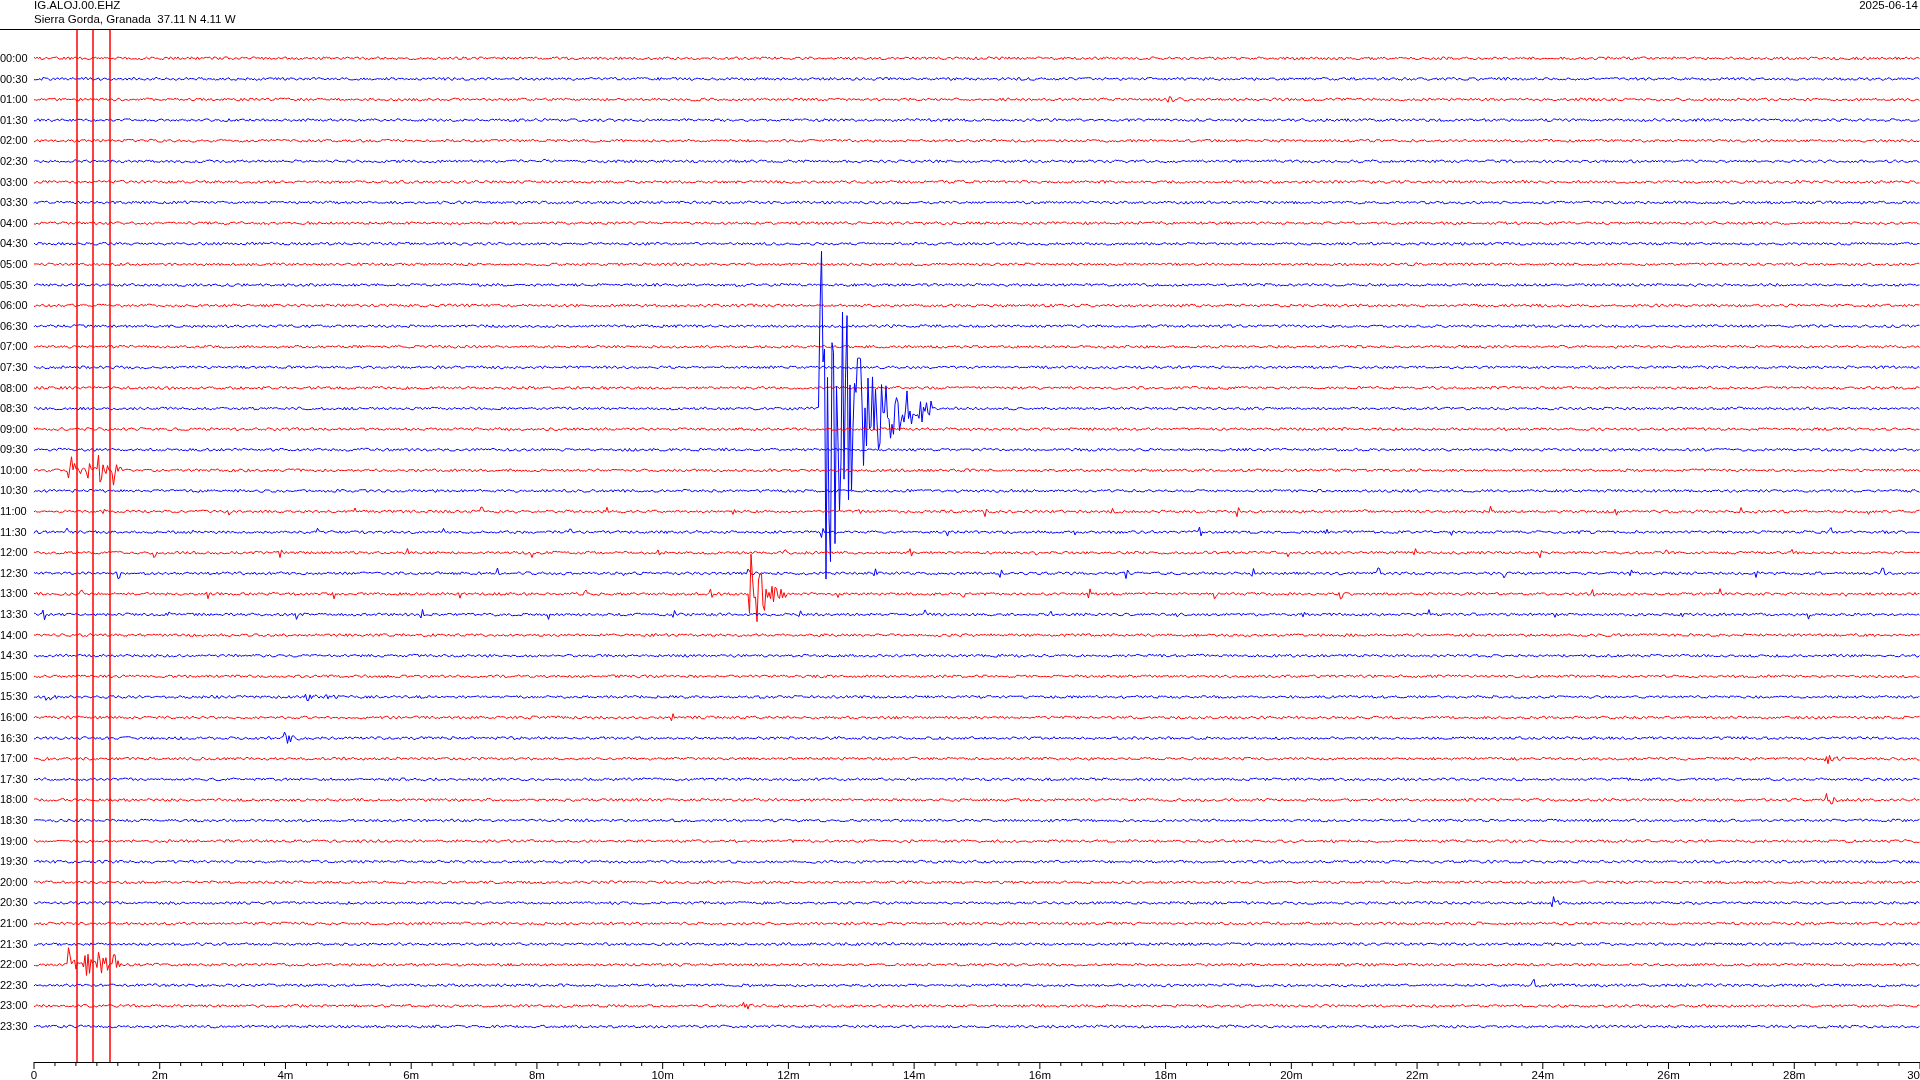 This screenshot has width=1920, height=1080. I want to click on hour-label: 21:00, so click(14, 923).